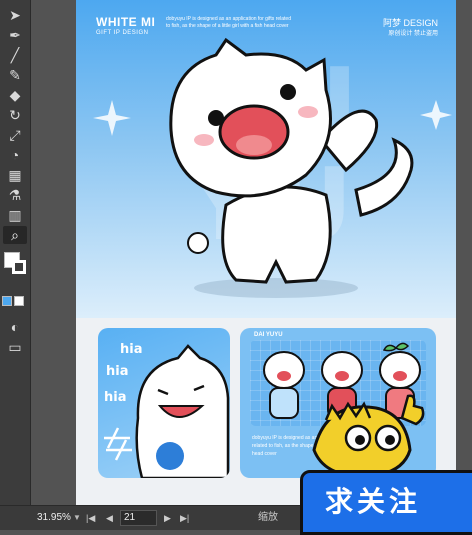 The image size is (472, 535). I want to click on stroke-swatch, so click(19, 267).